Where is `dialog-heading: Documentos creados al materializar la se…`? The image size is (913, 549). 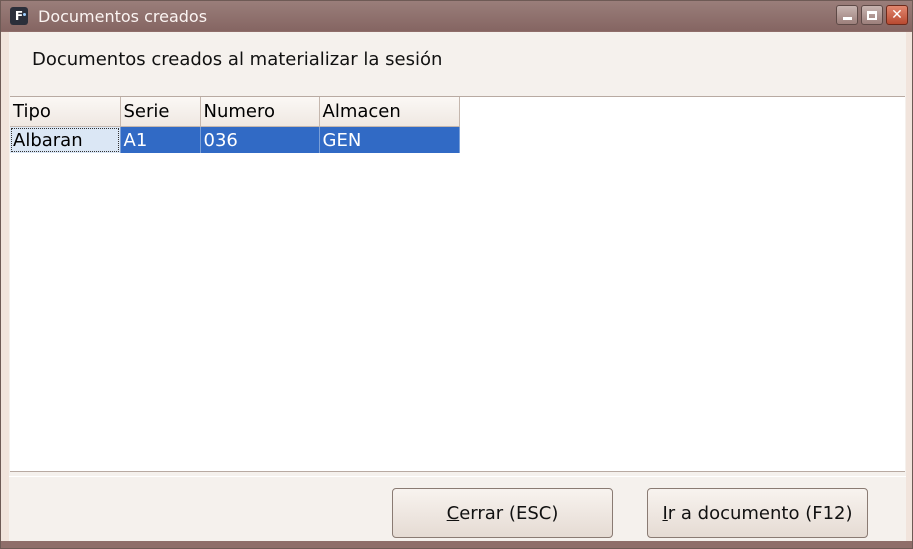 dialog-heading: Documentos creados al materializar la se… is located at coordinates (237, 59).